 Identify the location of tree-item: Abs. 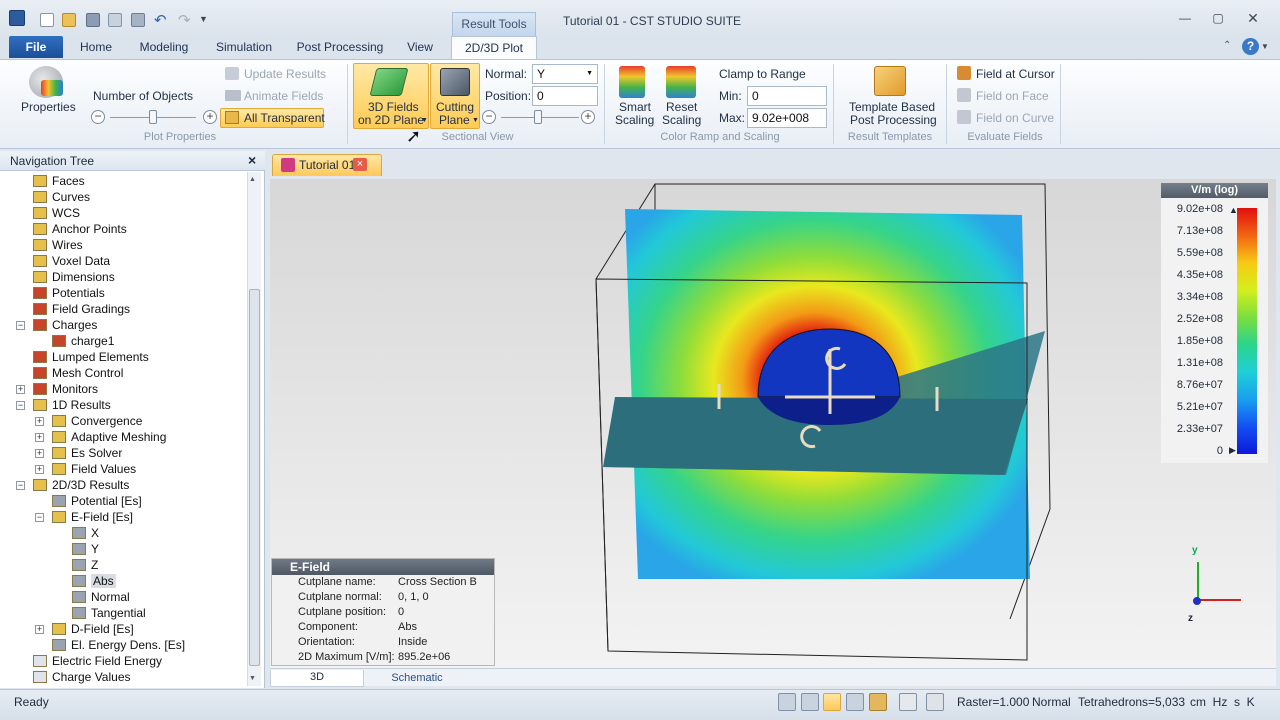
(94, 581).